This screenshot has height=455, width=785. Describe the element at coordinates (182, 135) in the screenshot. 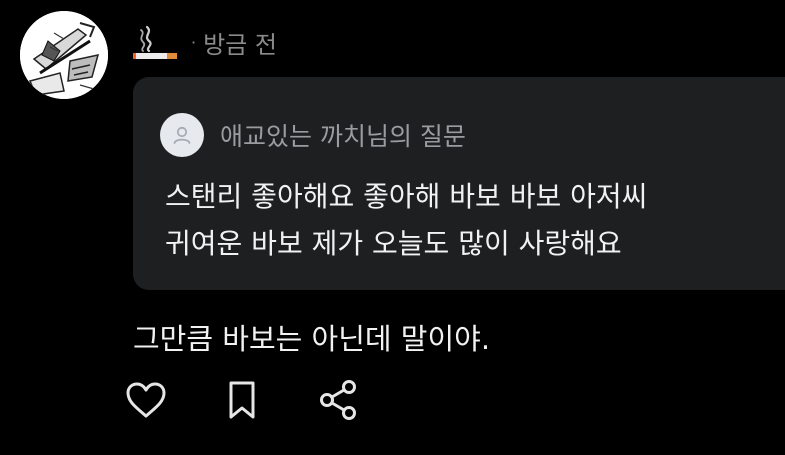

I see `user-avatar-icon` at that location.